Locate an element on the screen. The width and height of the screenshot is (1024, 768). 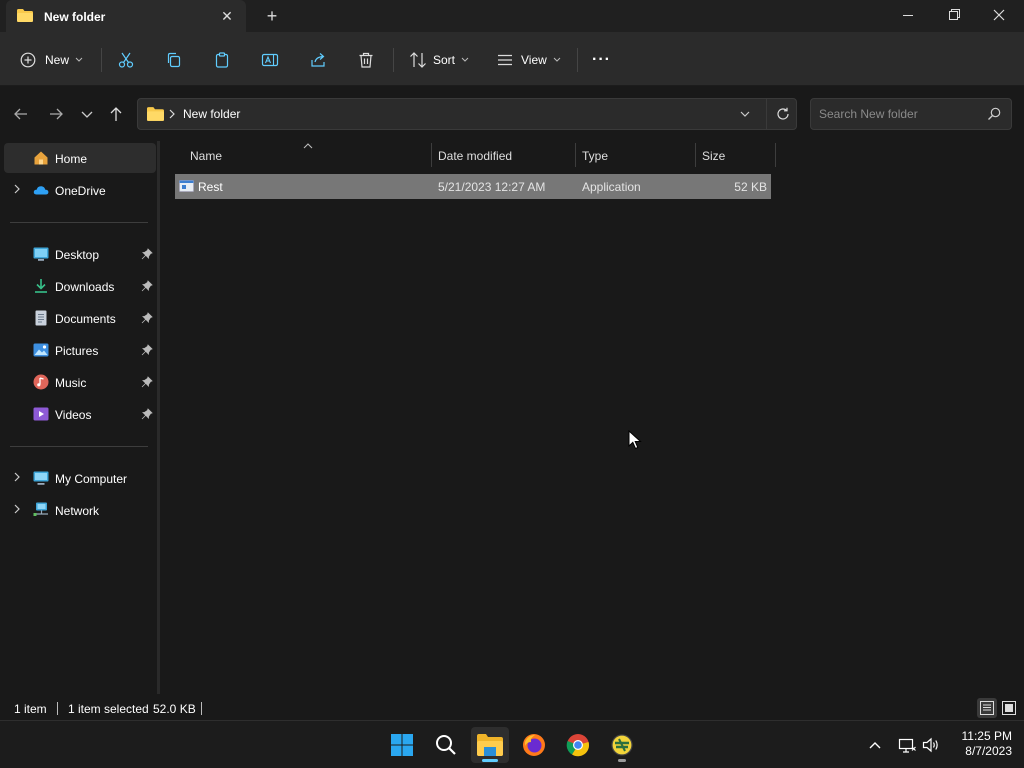
sidebar-item-home: Home is located at coordinates (80, 158).